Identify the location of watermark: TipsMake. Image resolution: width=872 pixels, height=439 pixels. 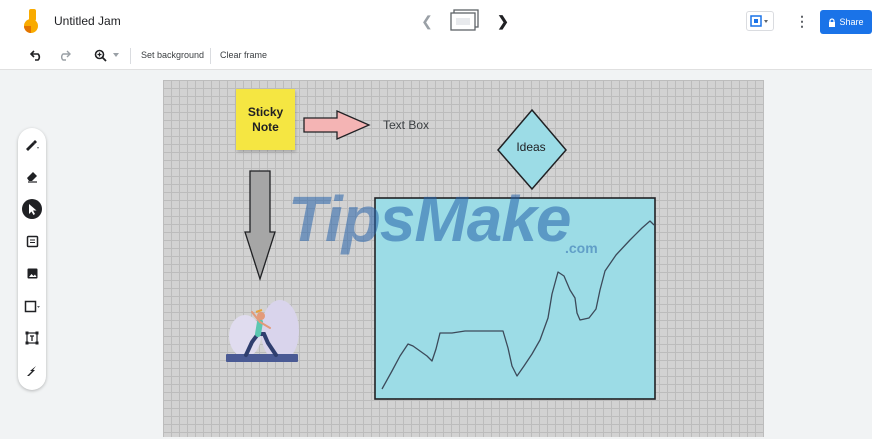
(429, 219).